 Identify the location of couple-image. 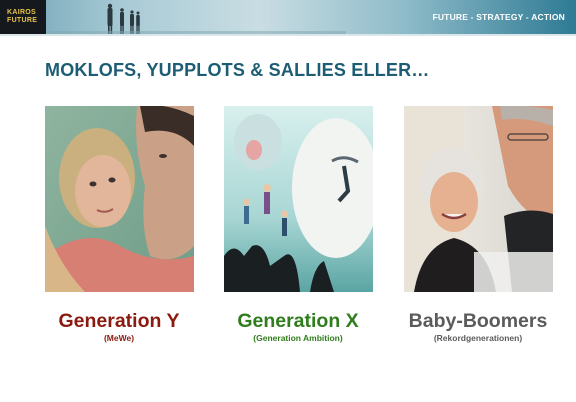
(119, 199).